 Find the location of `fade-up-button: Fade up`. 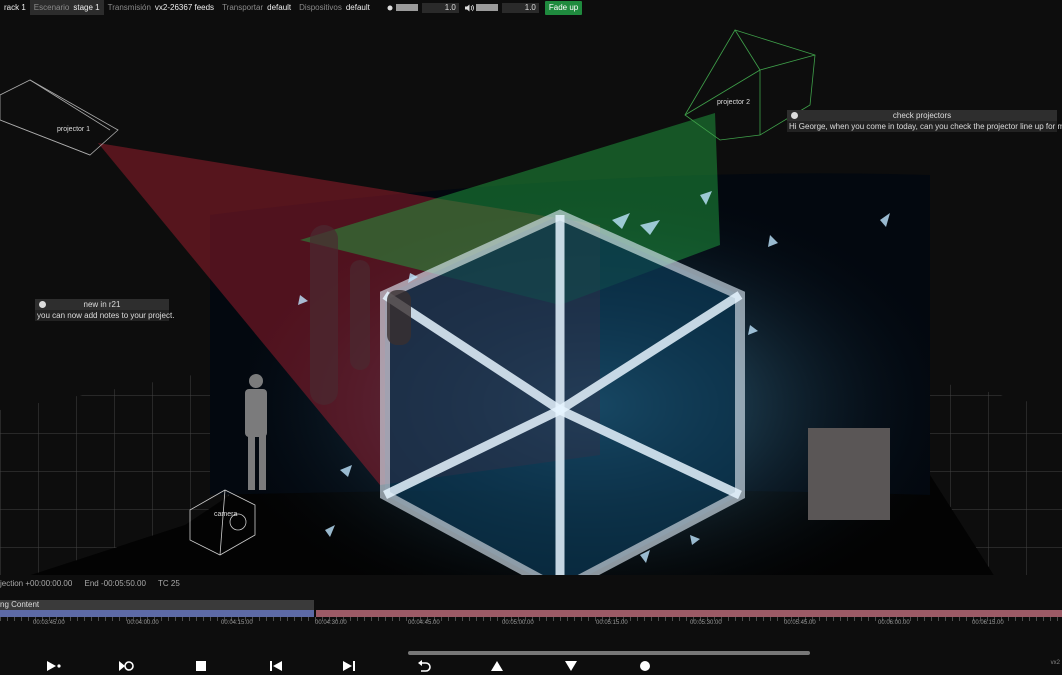

fade-up-button: Fade up is located at coordinates (563, 7).